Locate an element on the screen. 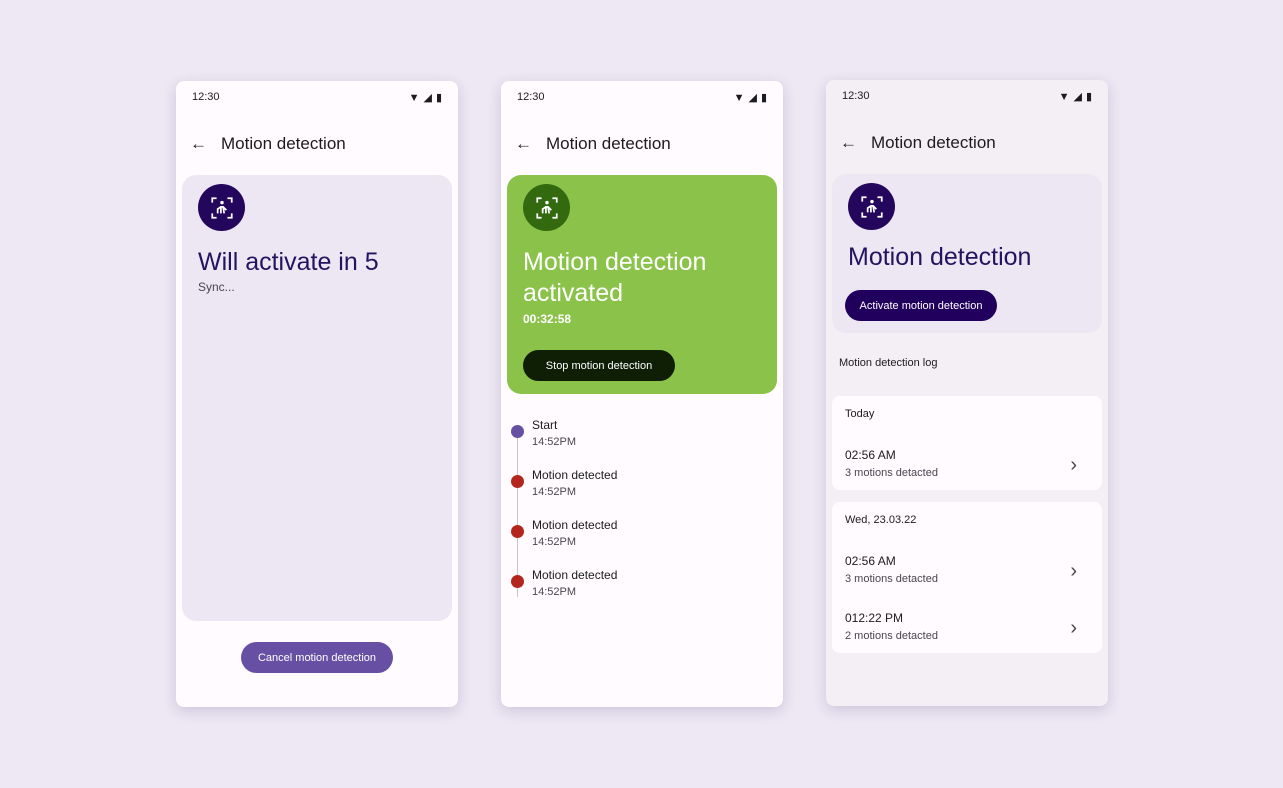  log-group-header: Wed, 23.03.22 is located at coordinates (881, 520).